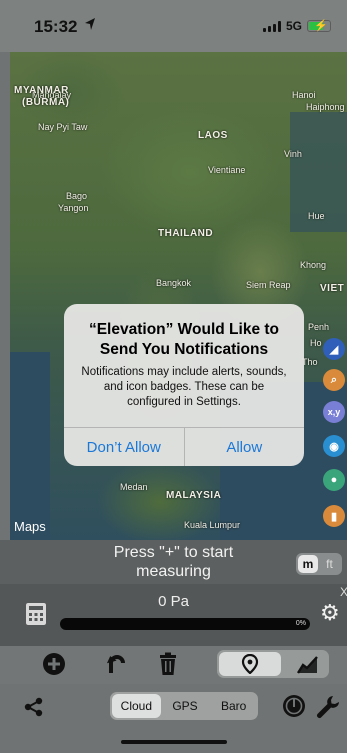 Image resolution: width=347 pixels, height=753 pixels. What do you see at coordinates (173, 601) in the screenshot?
I see `pressure-reading: 0 Pa` at bounding box center [173, 601].